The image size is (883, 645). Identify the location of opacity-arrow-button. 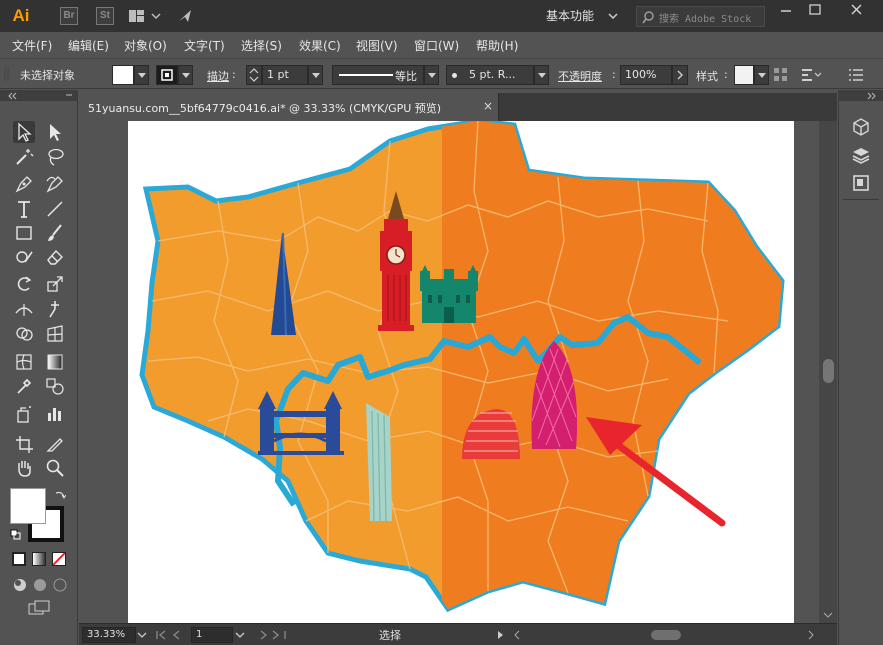
(680, 75).